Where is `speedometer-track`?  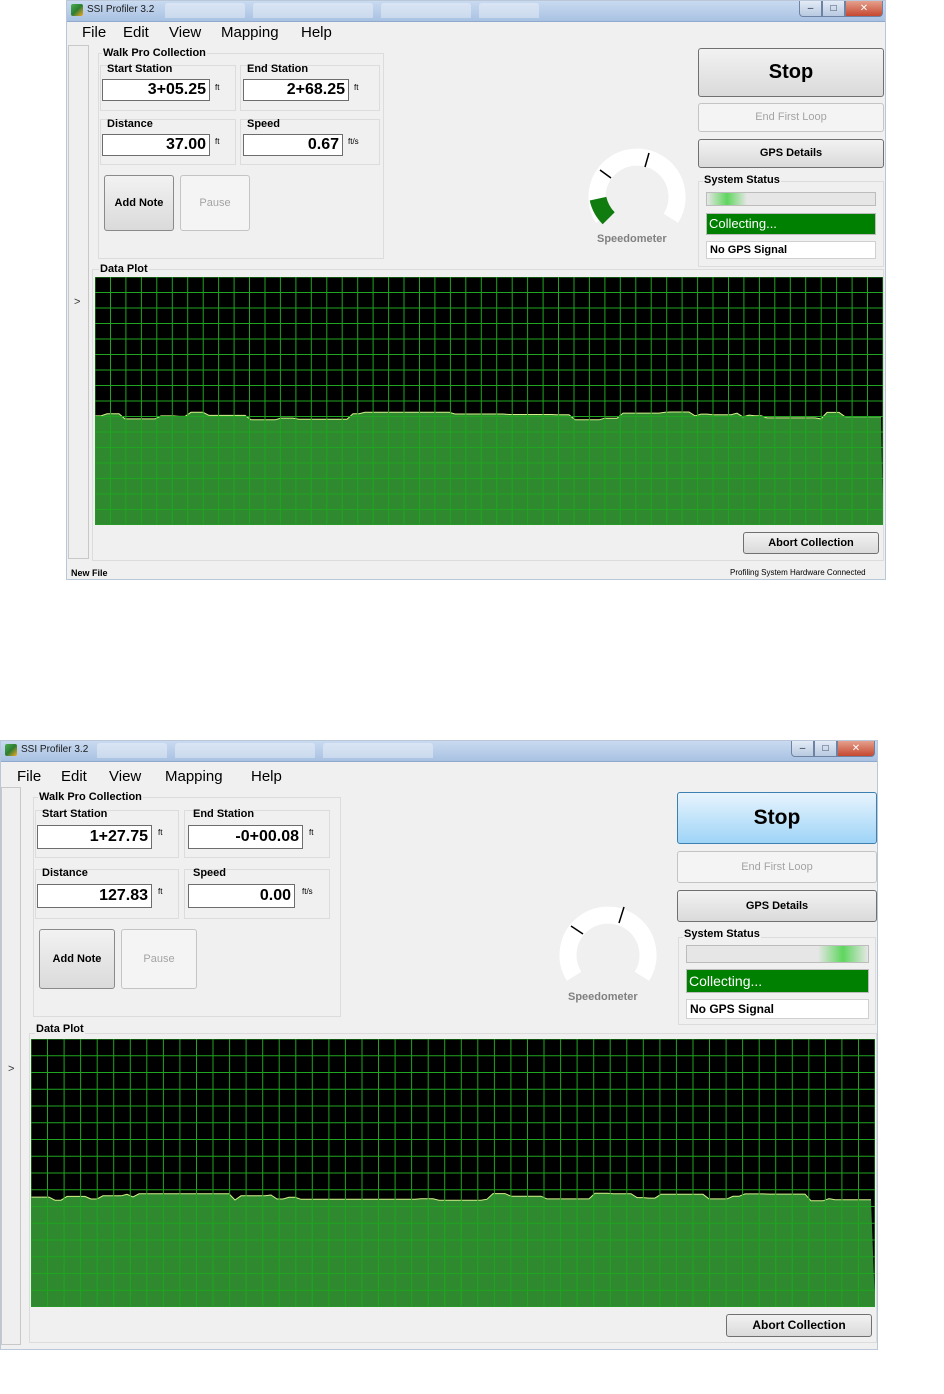
speedometer-track is located at coordinates (608, 943).